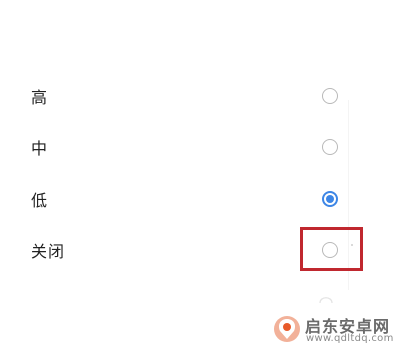 The width and height of the screenshot is (400, 351). What do you see at coordinates (40, 148) in the screenshot?
I see `option-label-medium: 中` at bounding box center [40, 148].